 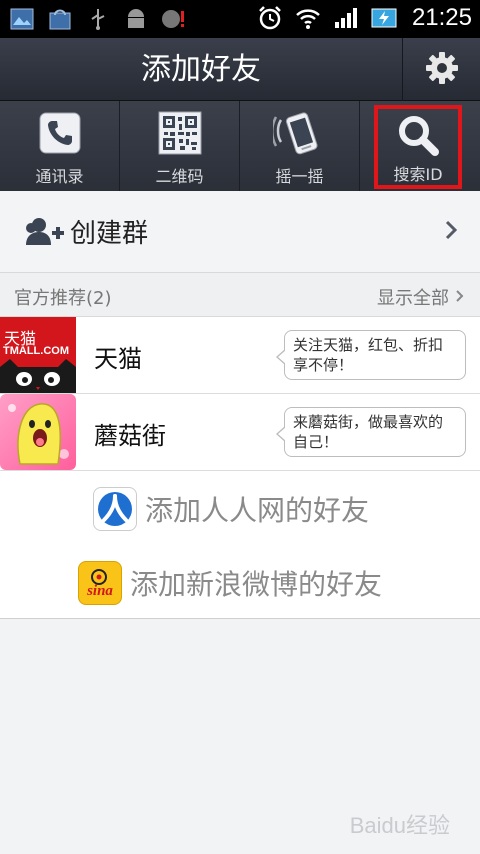 I want to click on tab-contacts: 通讯录, so click(x=60, y=146).